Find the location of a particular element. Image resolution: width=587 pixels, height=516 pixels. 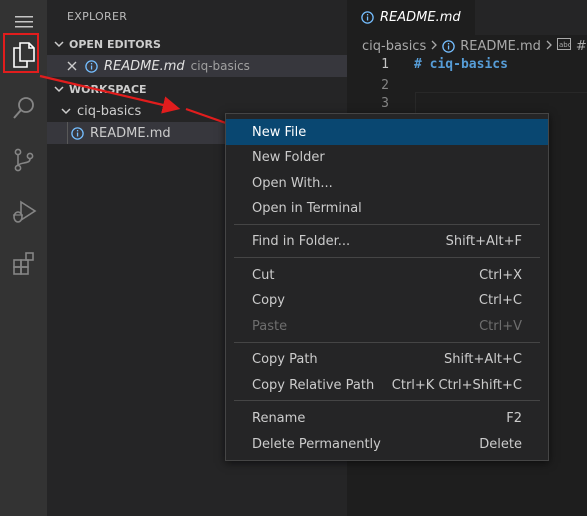

menu-item-label: Rename is located at coordinates (279, 418).